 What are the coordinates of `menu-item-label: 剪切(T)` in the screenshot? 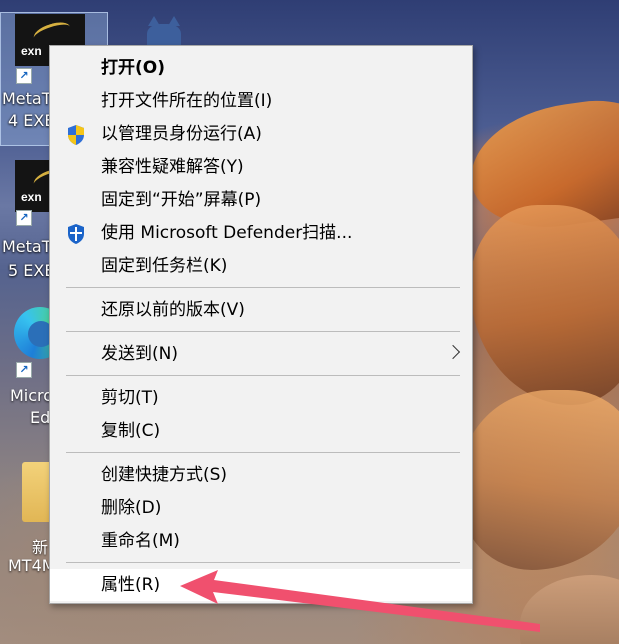 It's located at (130, 398).